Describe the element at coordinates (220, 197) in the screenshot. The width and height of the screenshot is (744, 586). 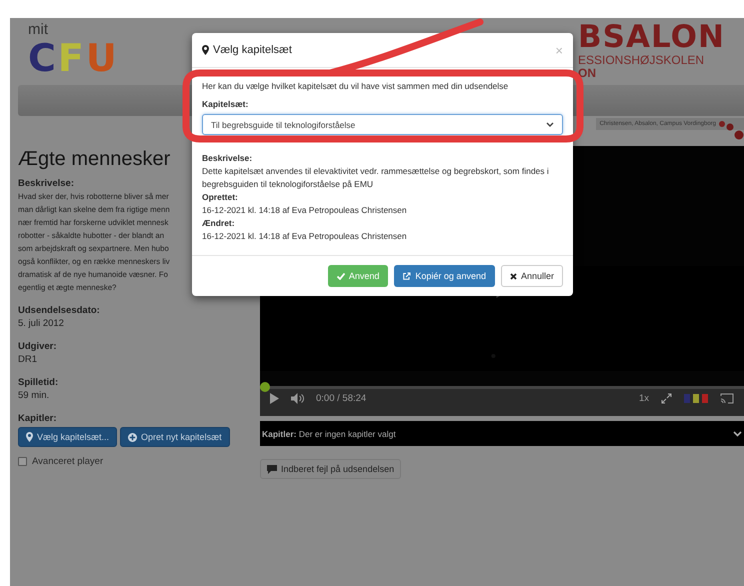
I see `detail-label: Oprettet:` at that location.